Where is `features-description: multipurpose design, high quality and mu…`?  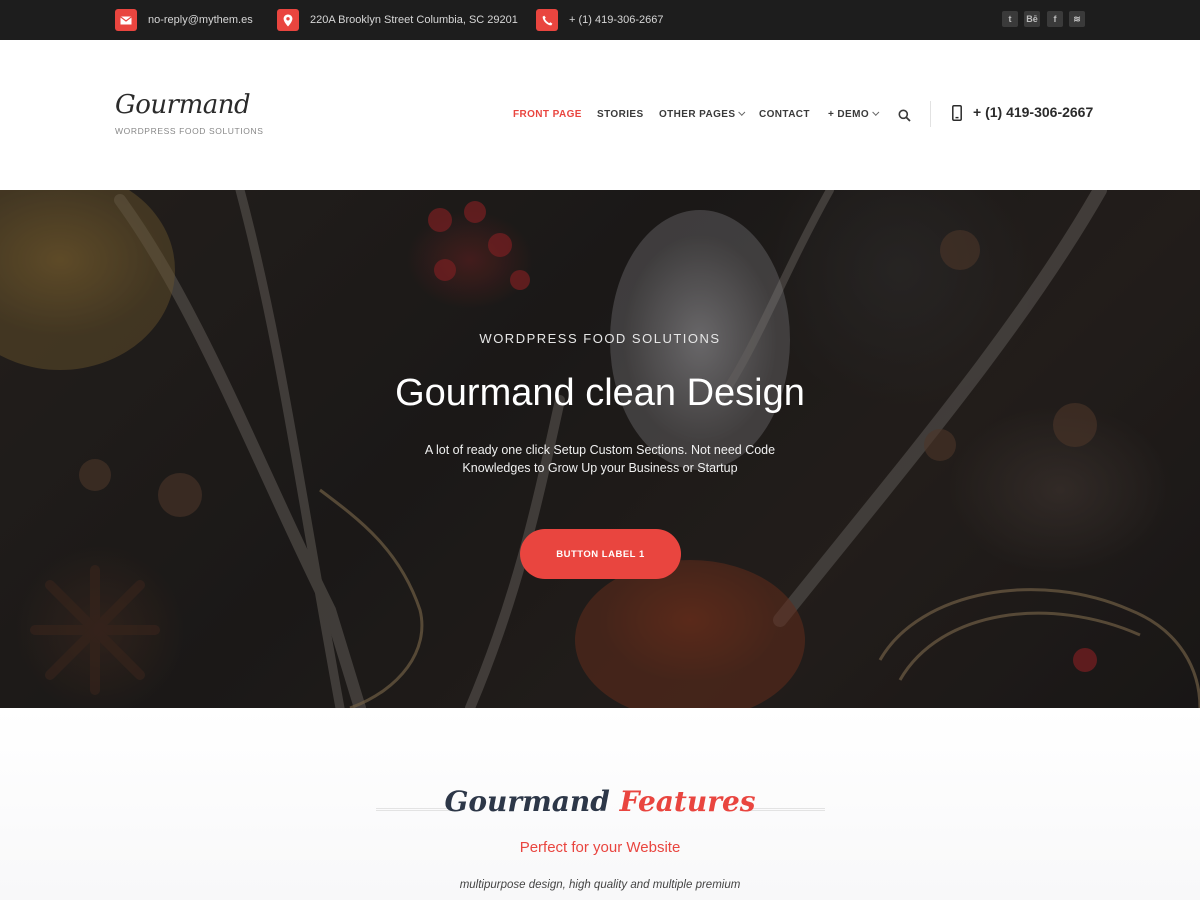 features-description: multipurpose design, high quality and mu… is located at coordinates (600, 885).